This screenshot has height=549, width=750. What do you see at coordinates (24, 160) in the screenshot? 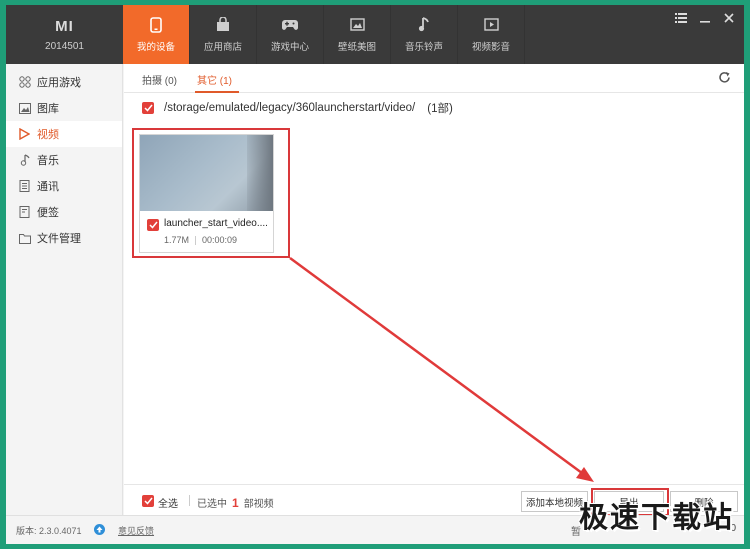
I see `music-icon` at bounding box center [24, 160].